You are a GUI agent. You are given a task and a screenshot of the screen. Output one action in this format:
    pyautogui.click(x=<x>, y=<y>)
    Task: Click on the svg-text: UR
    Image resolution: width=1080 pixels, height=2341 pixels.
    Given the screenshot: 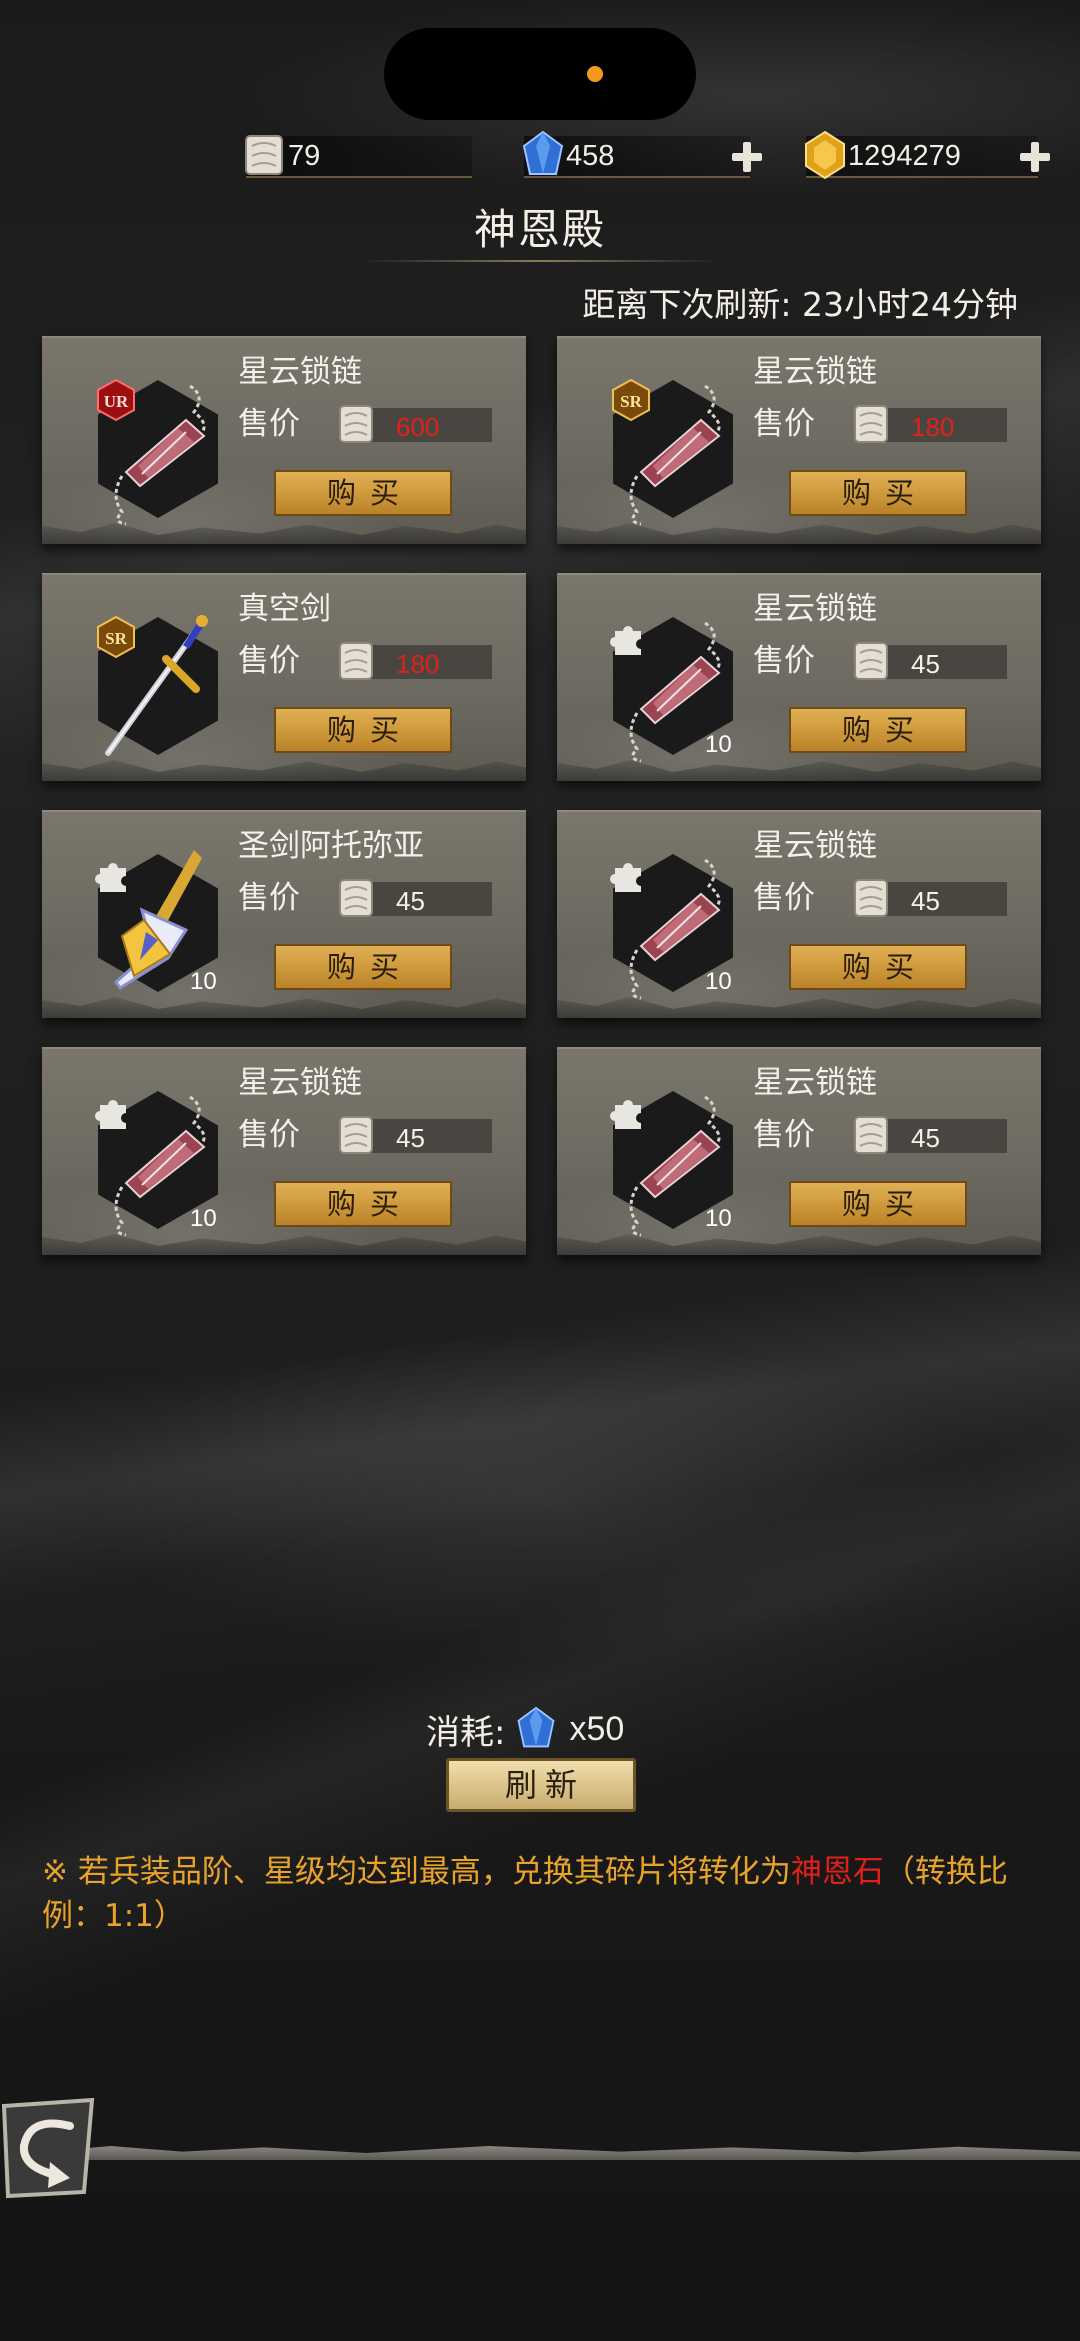 What is the action you would take?
    pyautogui.click(x=116, y=401)
    